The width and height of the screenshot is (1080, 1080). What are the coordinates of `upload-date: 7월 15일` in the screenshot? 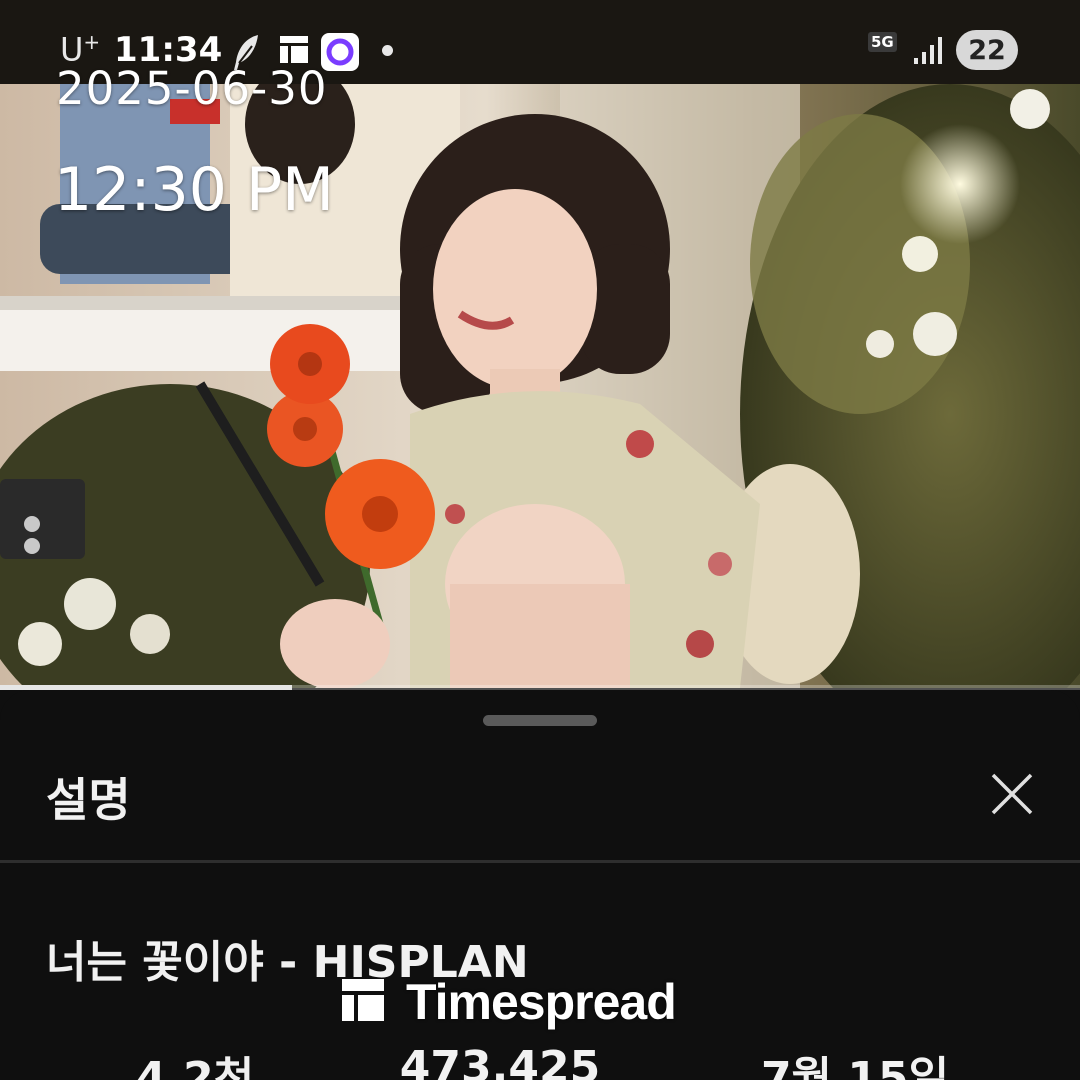 It's located at (855, 1066).